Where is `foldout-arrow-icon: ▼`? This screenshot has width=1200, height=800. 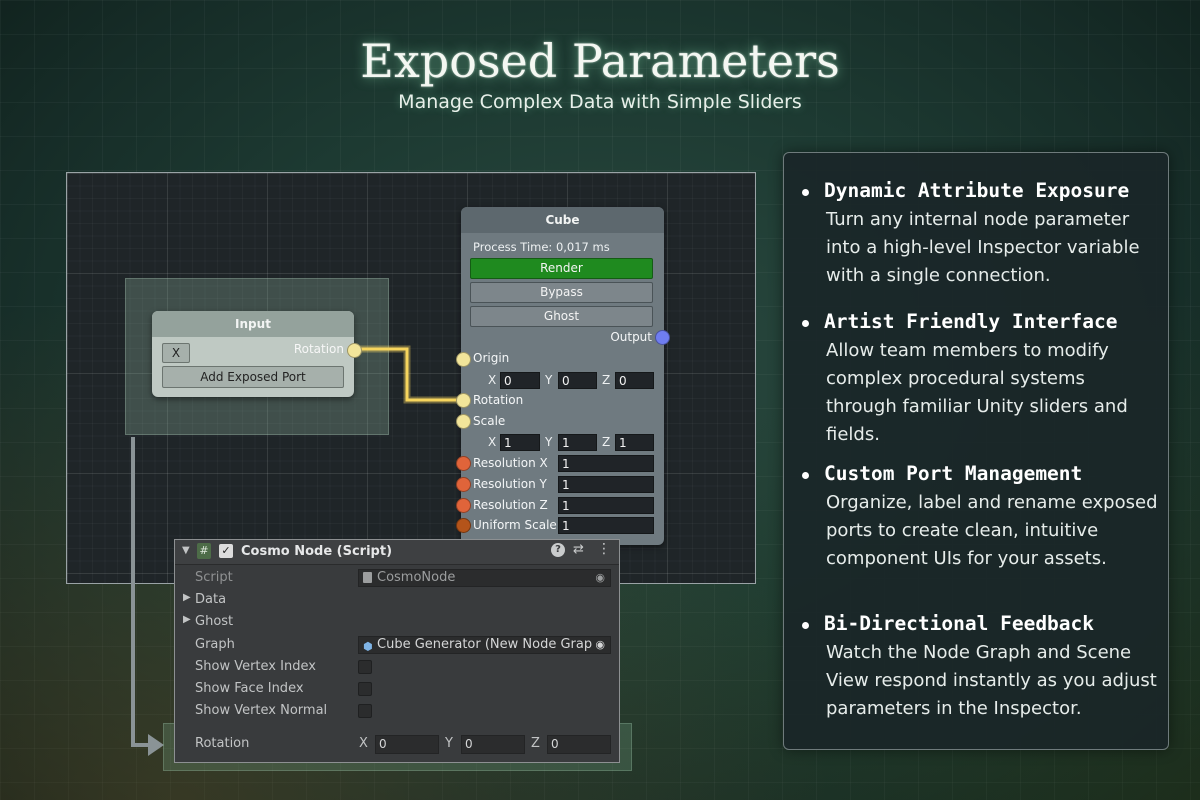 foldout-arrow-icon: ▼ is located at coordinates (186, 550).